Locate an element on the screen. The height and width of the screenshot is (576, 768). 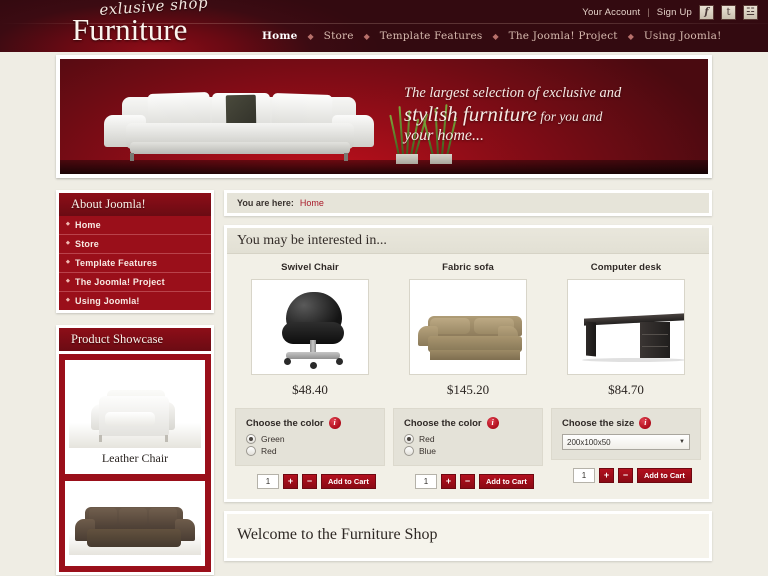
product-name: Swivel Chair is located at coordinates (310, 267).